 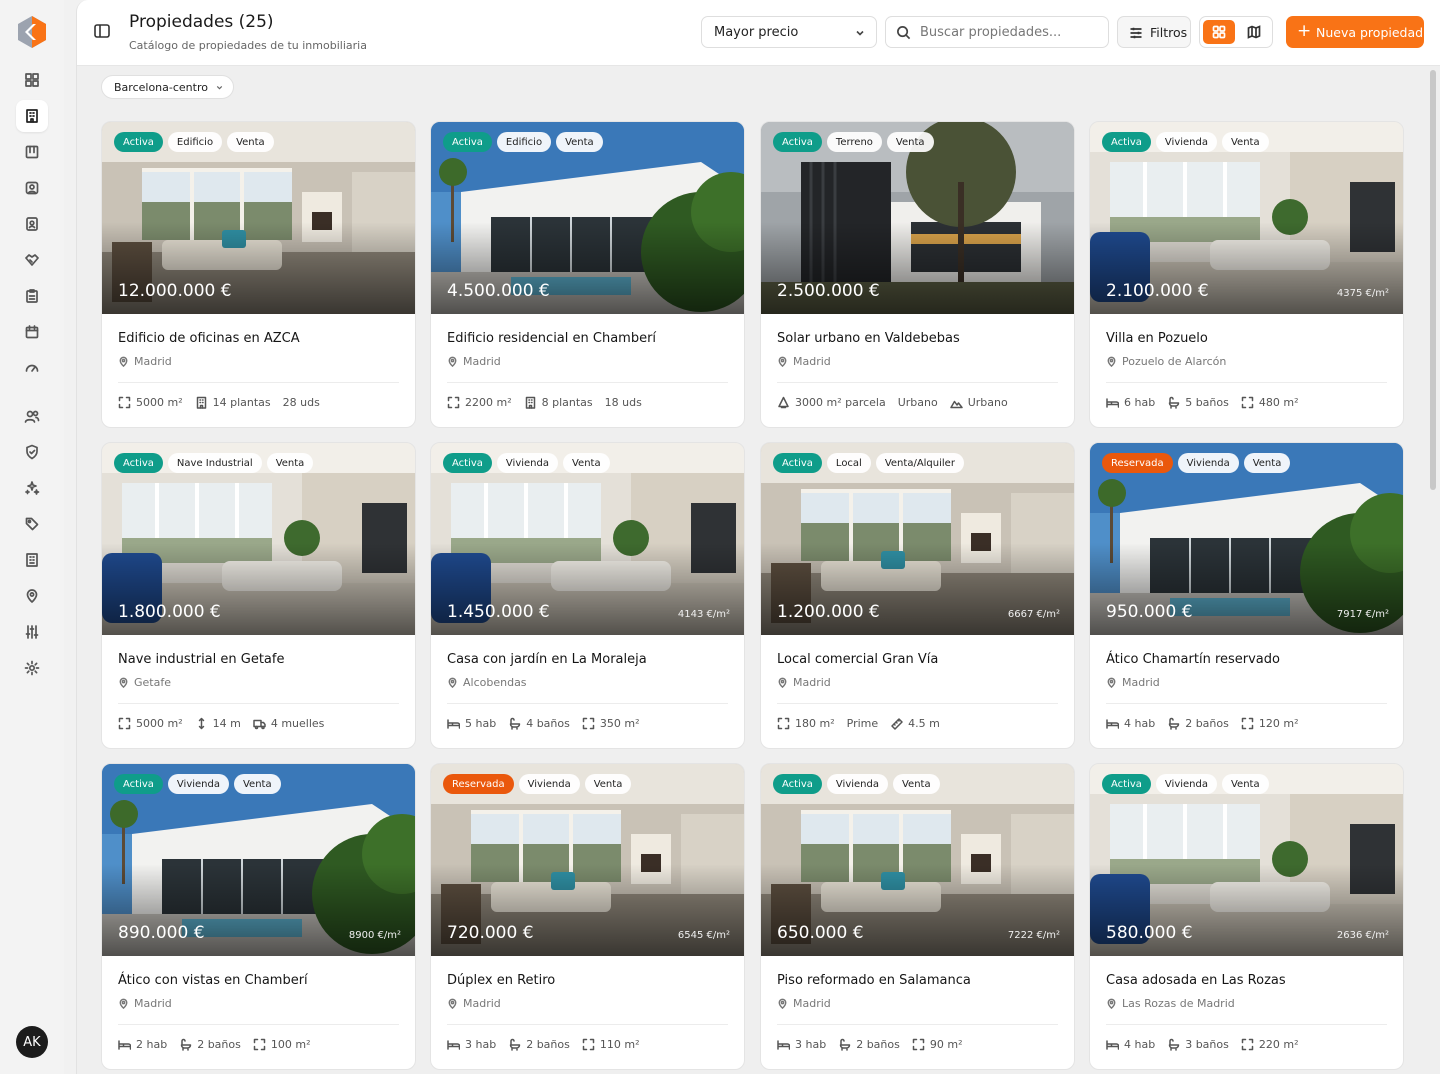 I want to click on nav-buildings-icon, so click(x=32, y=560).